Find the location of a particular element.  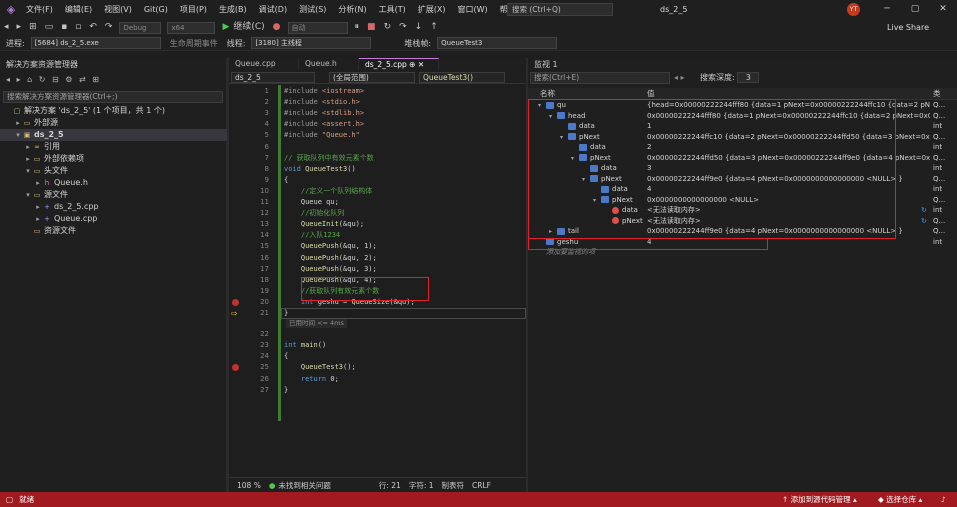

auto-select: 自动 is located at coordinates (317, 27).